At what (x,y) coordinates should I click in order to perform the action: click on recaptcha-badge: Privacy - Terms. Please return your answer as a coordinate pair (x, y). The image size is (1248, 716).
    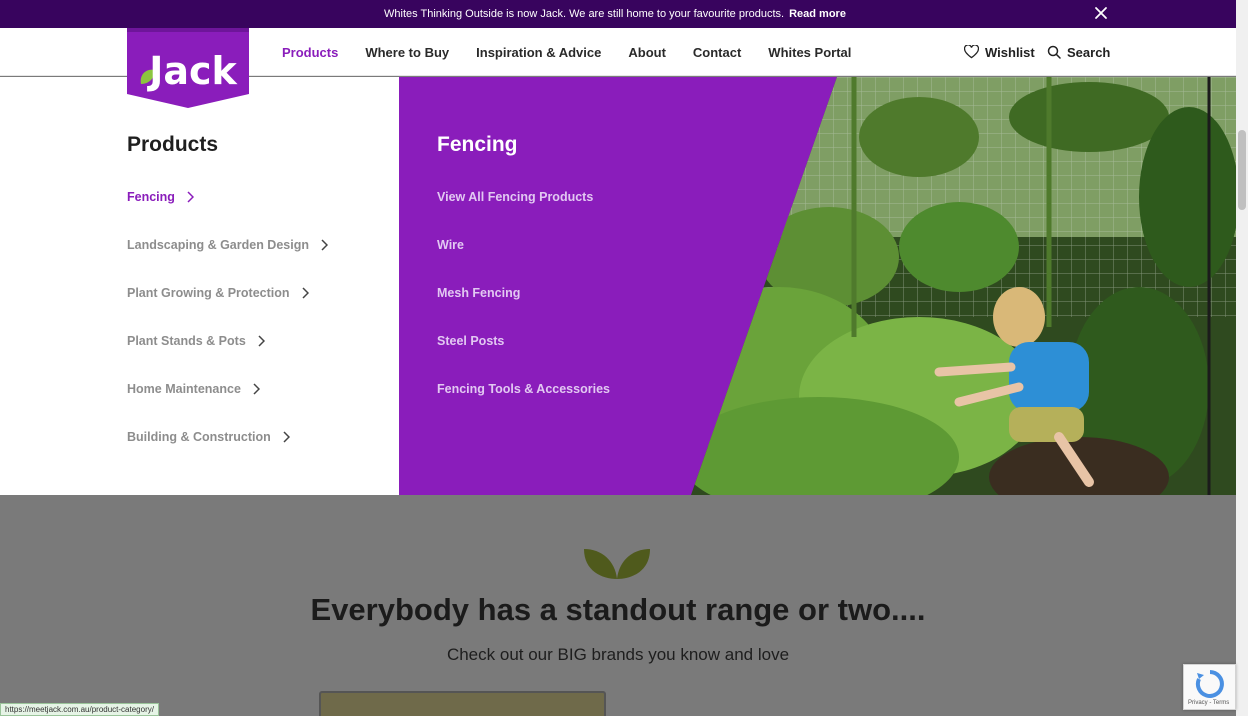
    Looking at the image, I should click on (1209, 687).